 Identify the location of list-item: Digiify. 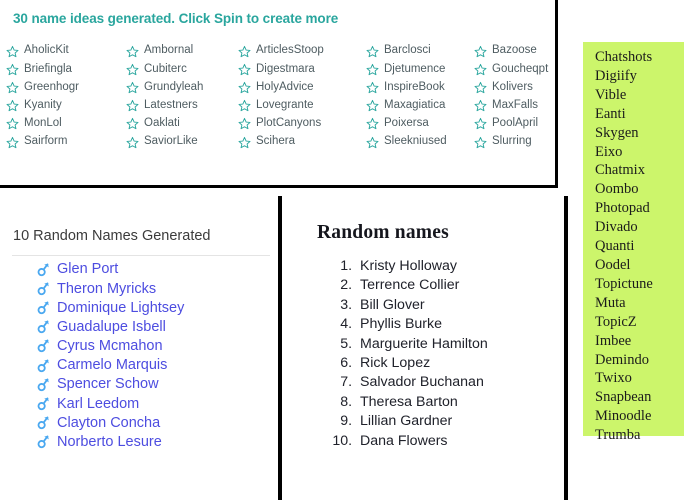
(616, 75).